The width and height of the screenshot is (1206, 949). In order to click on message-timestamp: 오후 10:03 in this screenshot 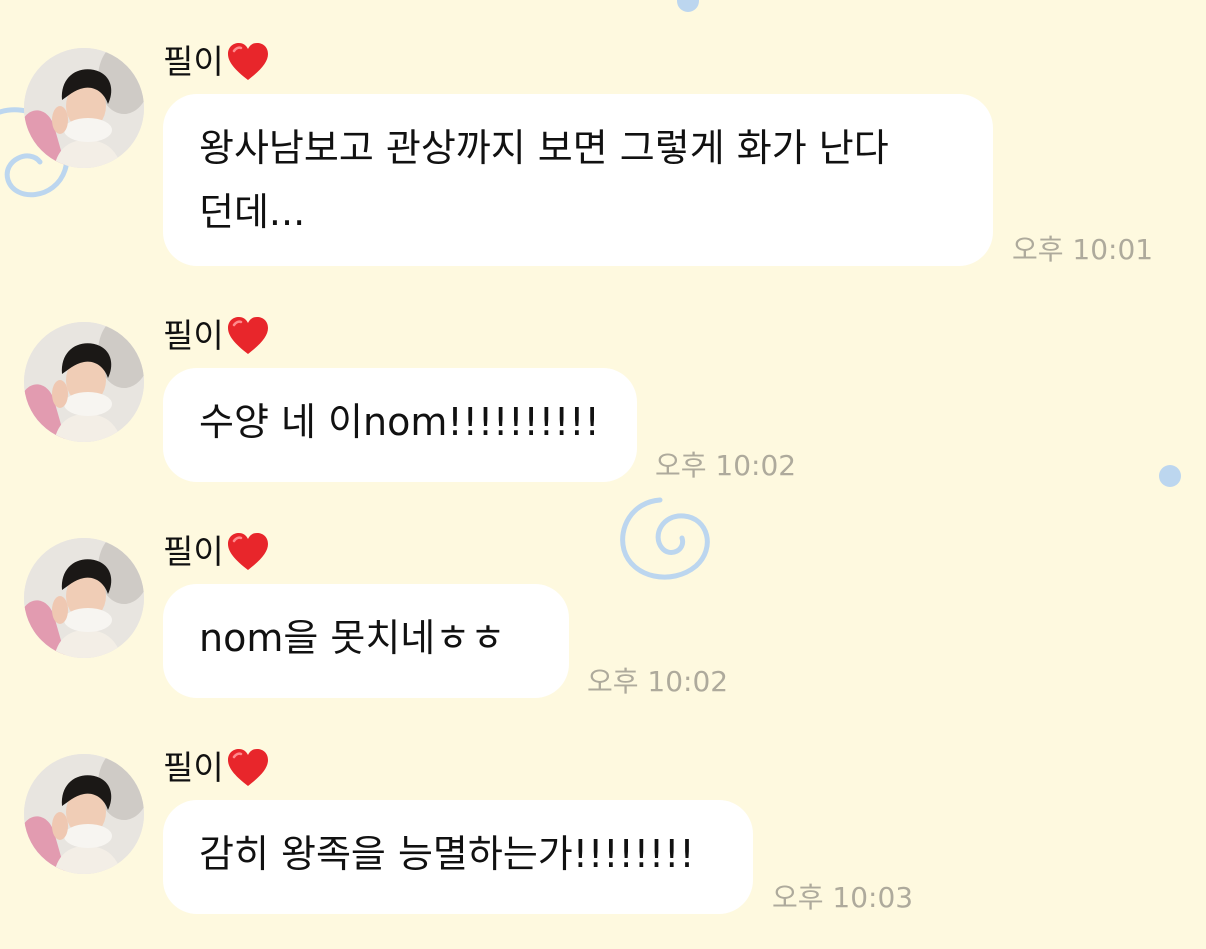, I will do `click(843, 897)`.